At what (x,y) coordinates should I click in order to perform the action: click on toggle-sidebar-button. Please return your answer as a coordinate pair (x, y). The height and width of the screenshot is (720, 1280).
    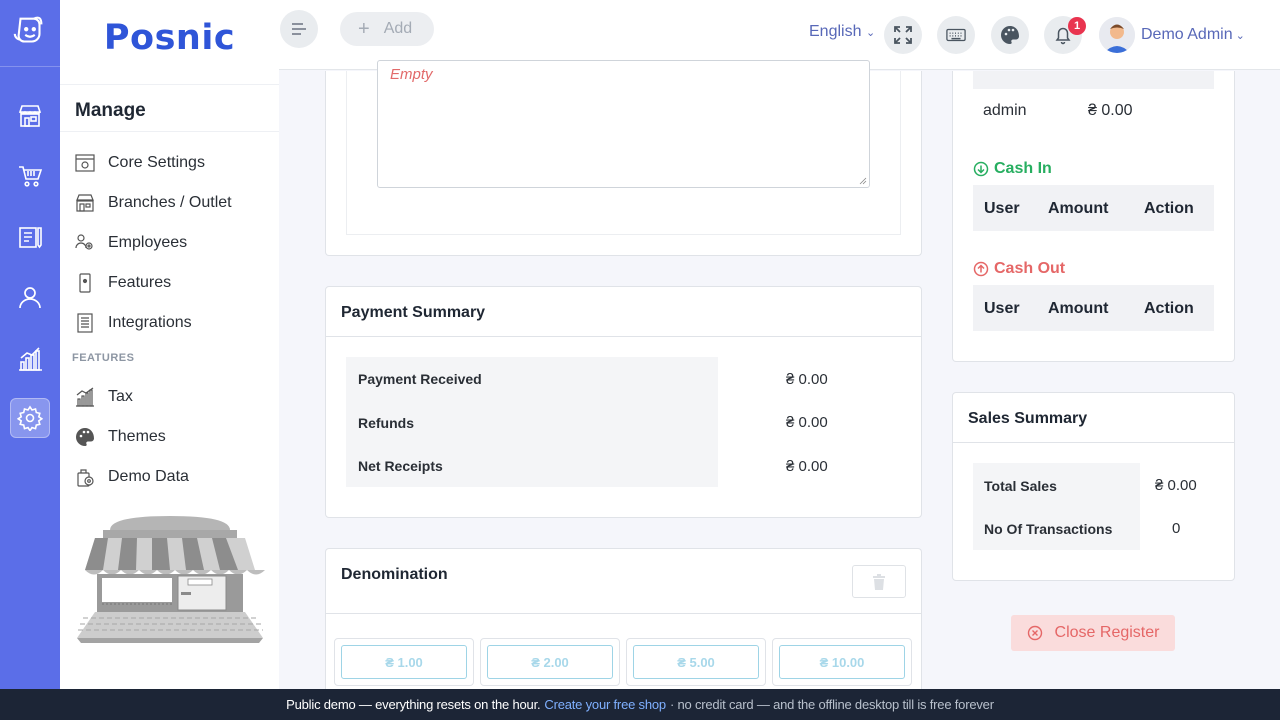
    Looking at the image, I should click on (299, 29).